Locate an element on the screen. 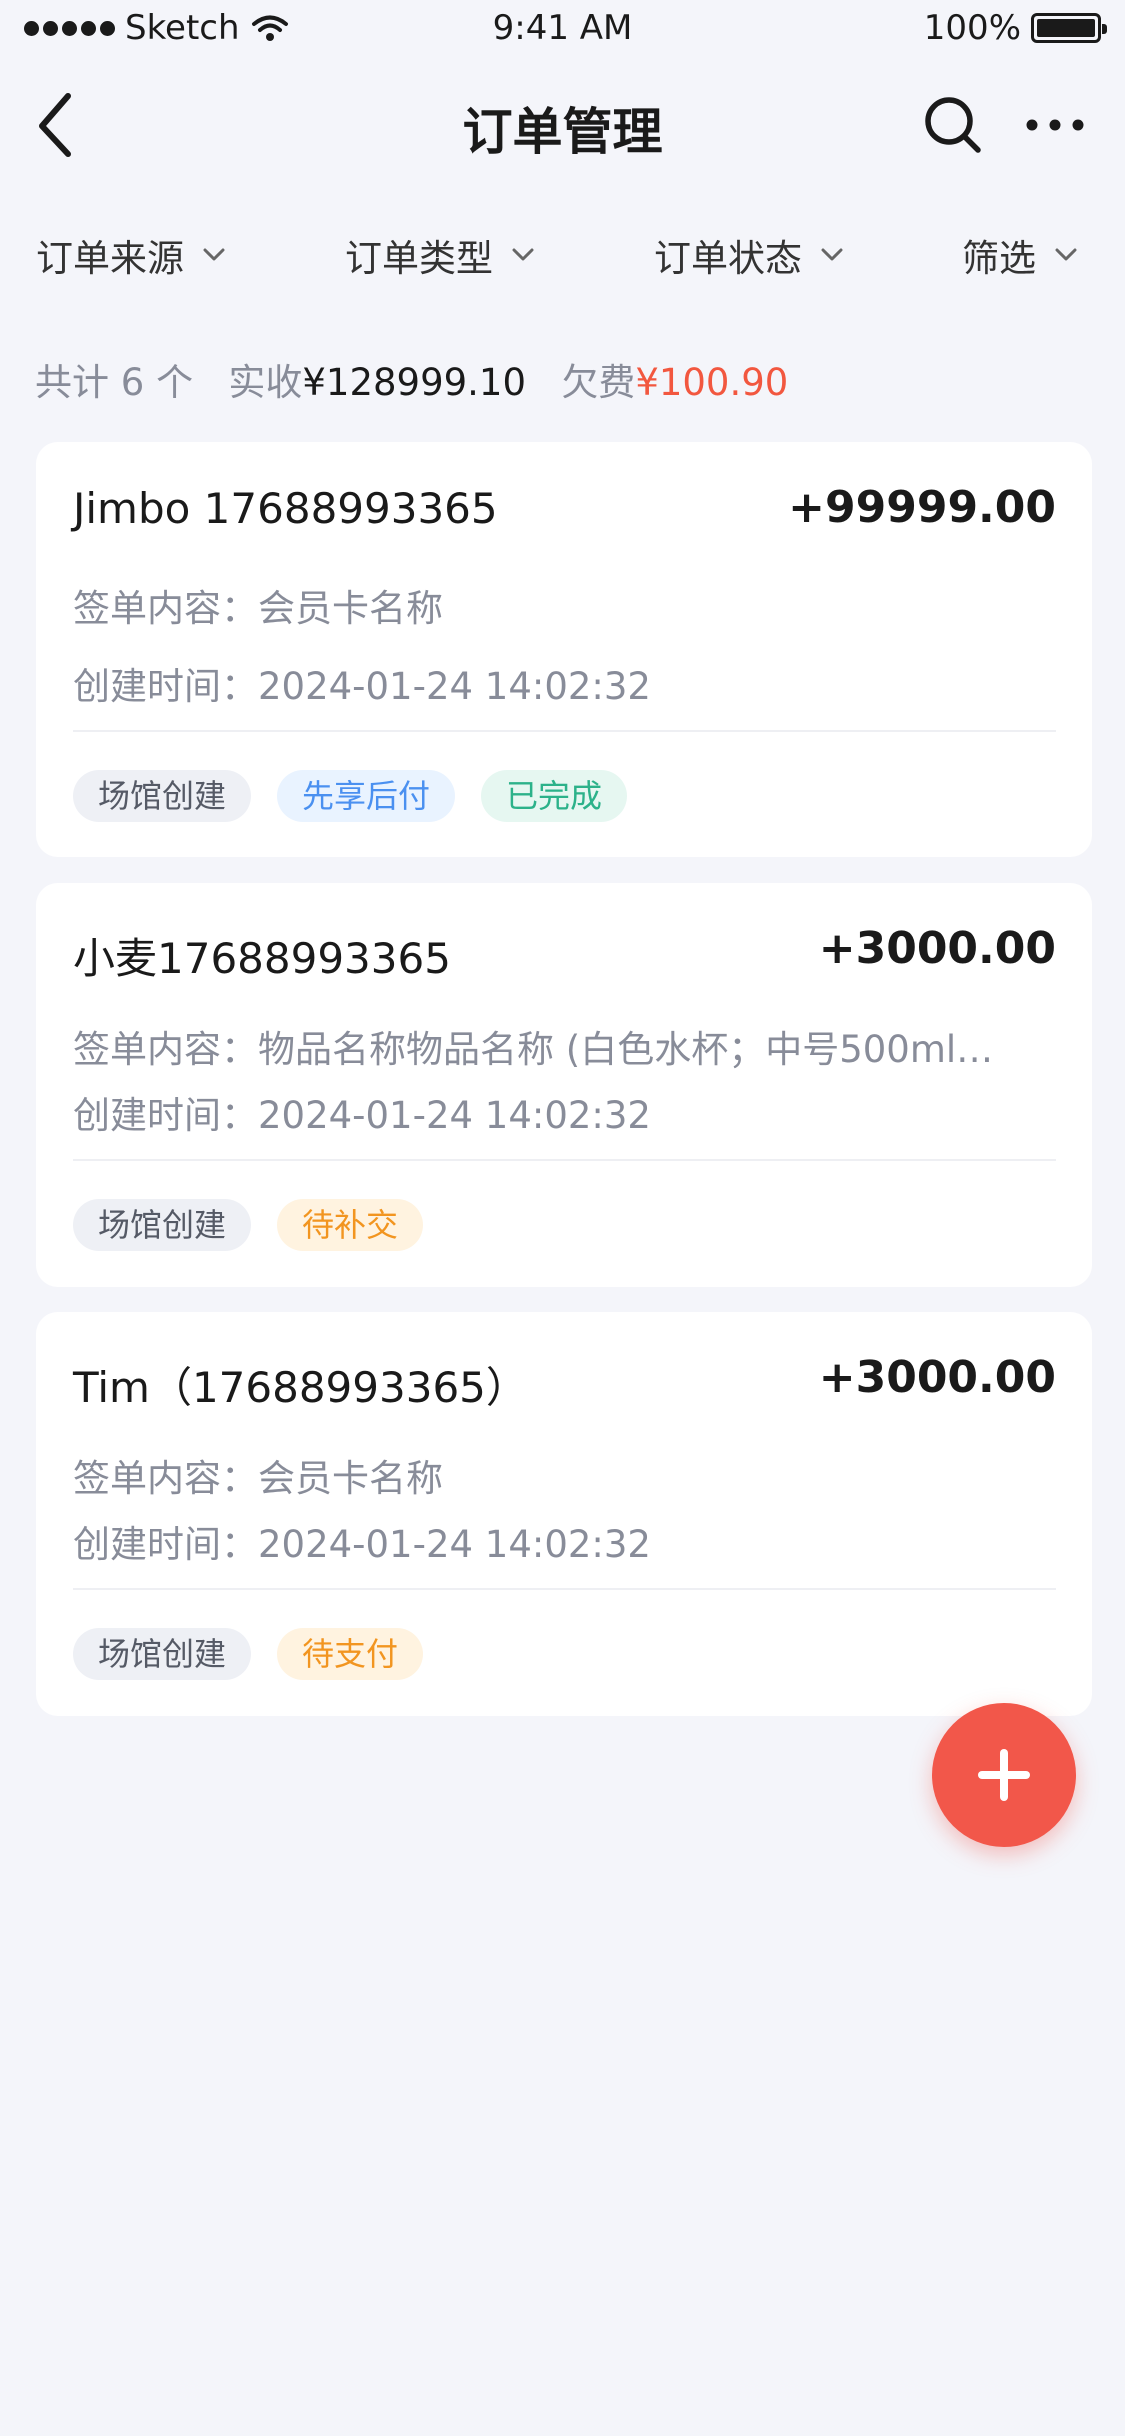 The image size is (1125, 2436). owed-label: 欠费 is located at coordinates (598, 382).